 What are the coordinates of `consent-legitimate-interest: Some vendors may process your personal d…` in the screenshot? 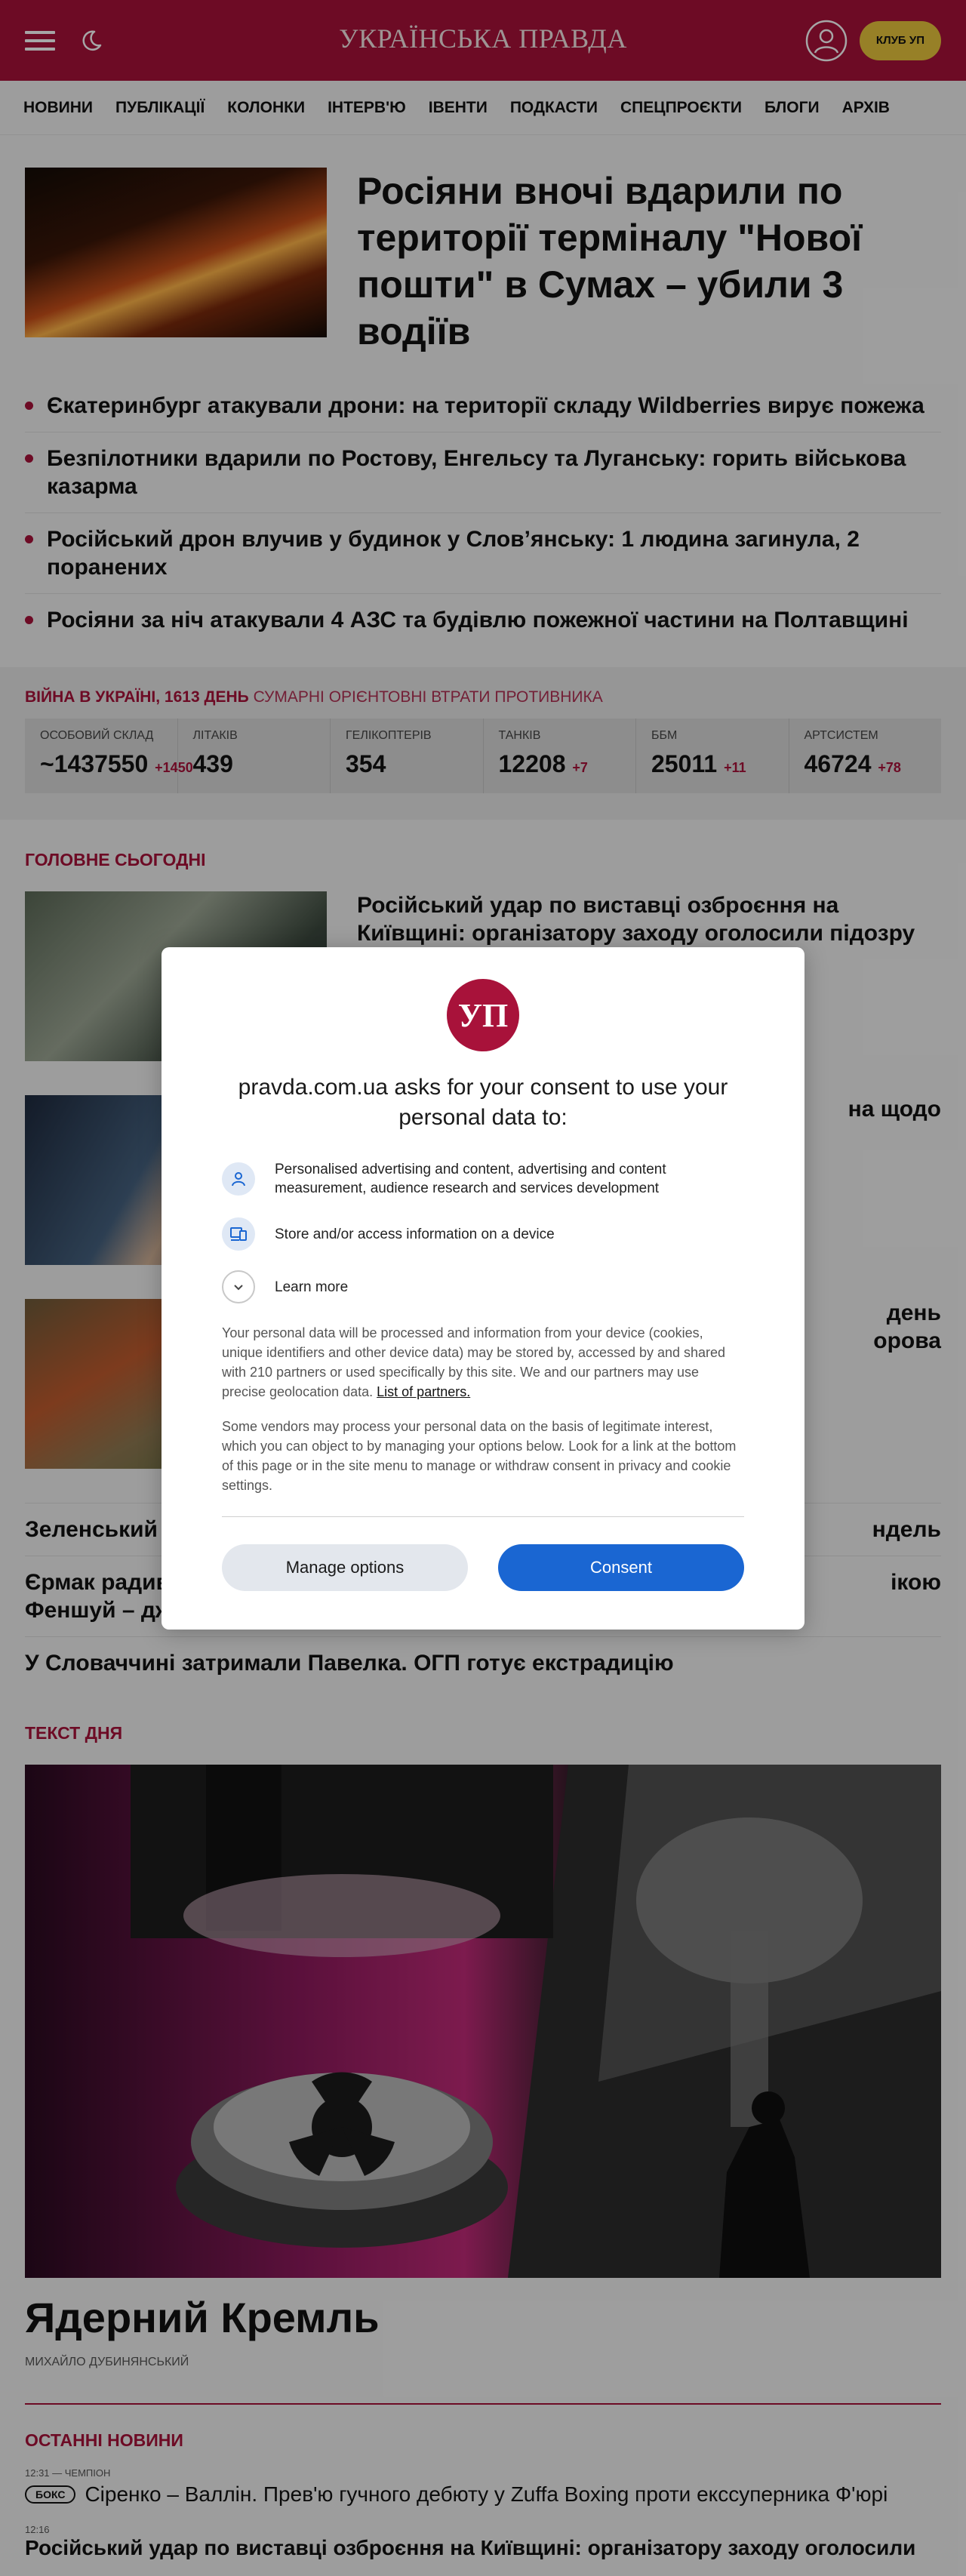 It's located at (479, 1456).